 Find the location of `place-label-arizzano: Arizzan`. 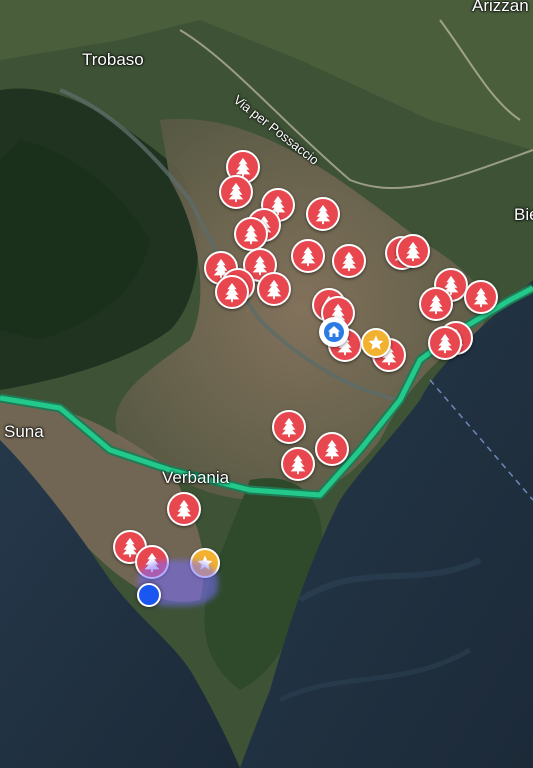

place-label-arizzano: Arizzan is located at coordinates (500, 7).